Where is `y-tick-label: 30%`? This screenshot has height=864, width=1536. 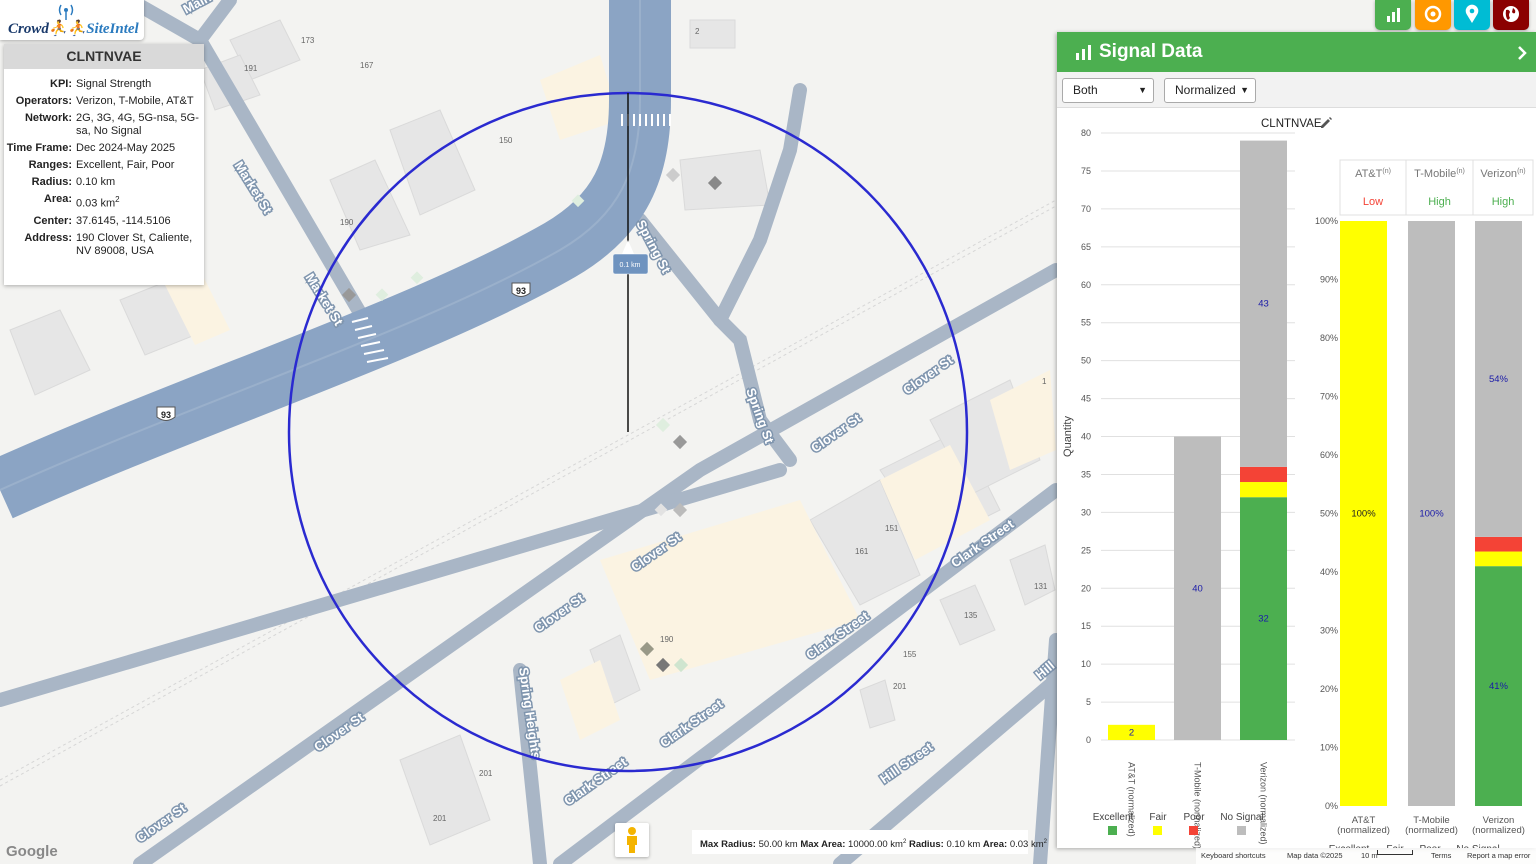 y-tick-label: 30% is located at coordinates (1329, 631).